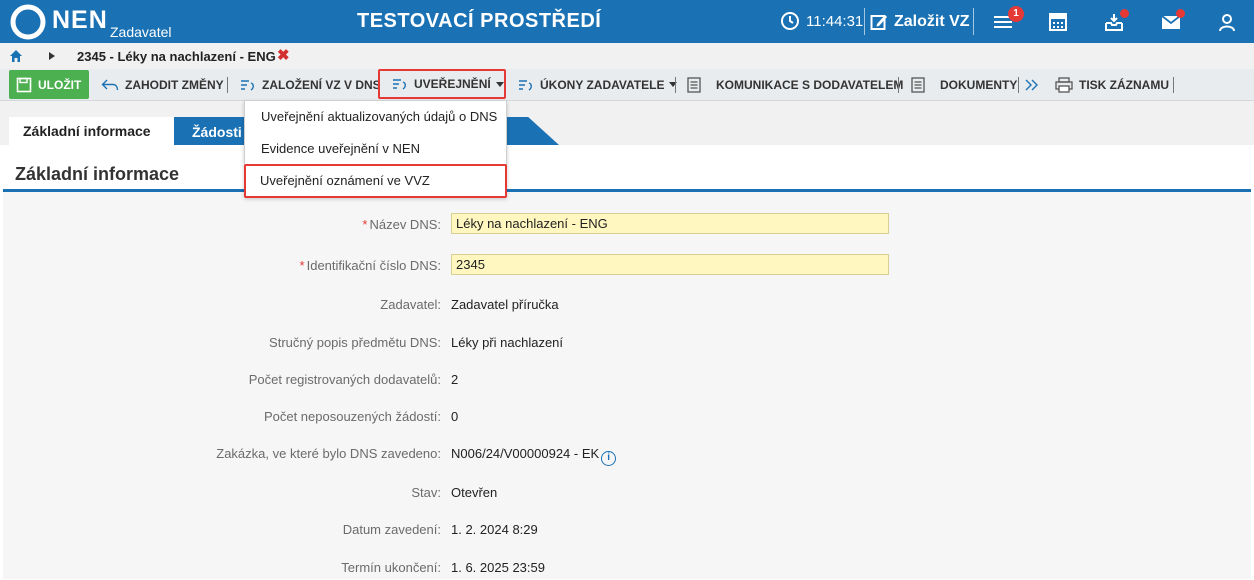  Describe the element at coordinates (16, 56) in the screenshot. I see `home-icon` at that location.